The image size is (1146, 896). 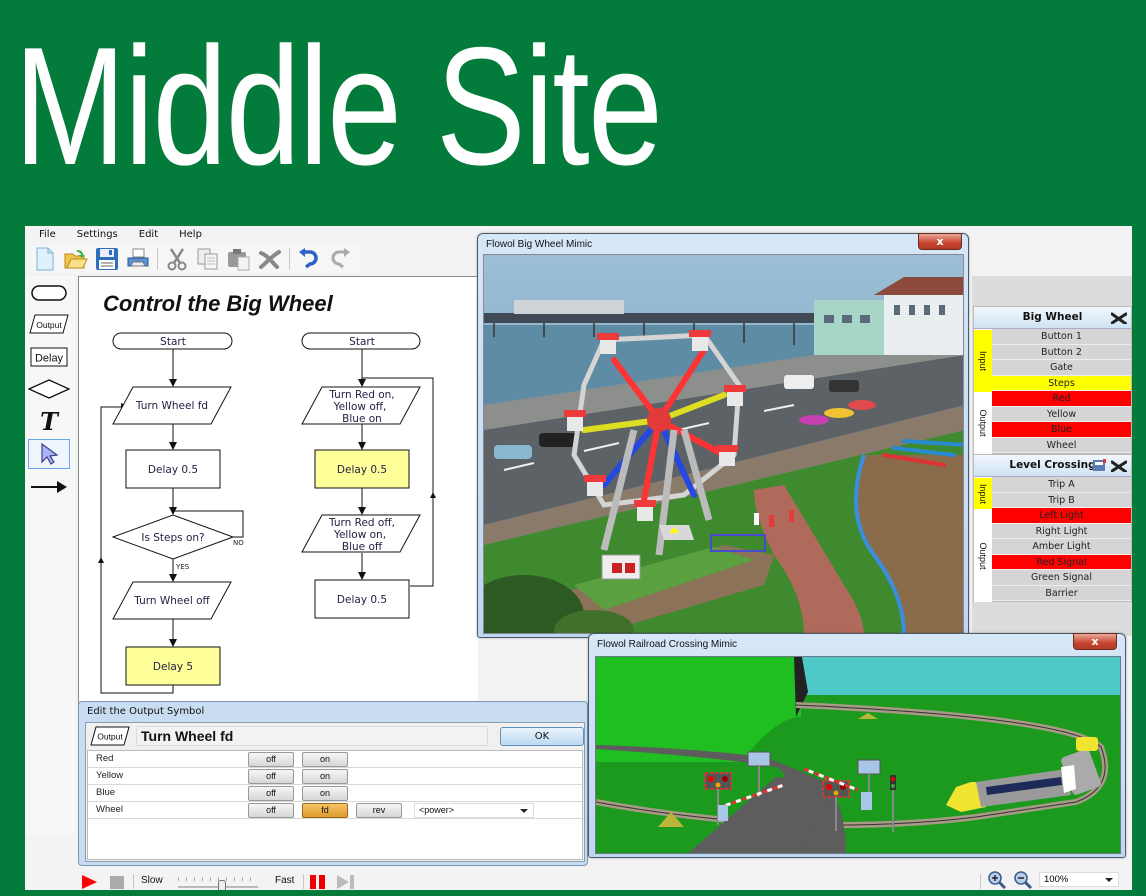 I want to click on cut-icon, so click(x=177, y=259).